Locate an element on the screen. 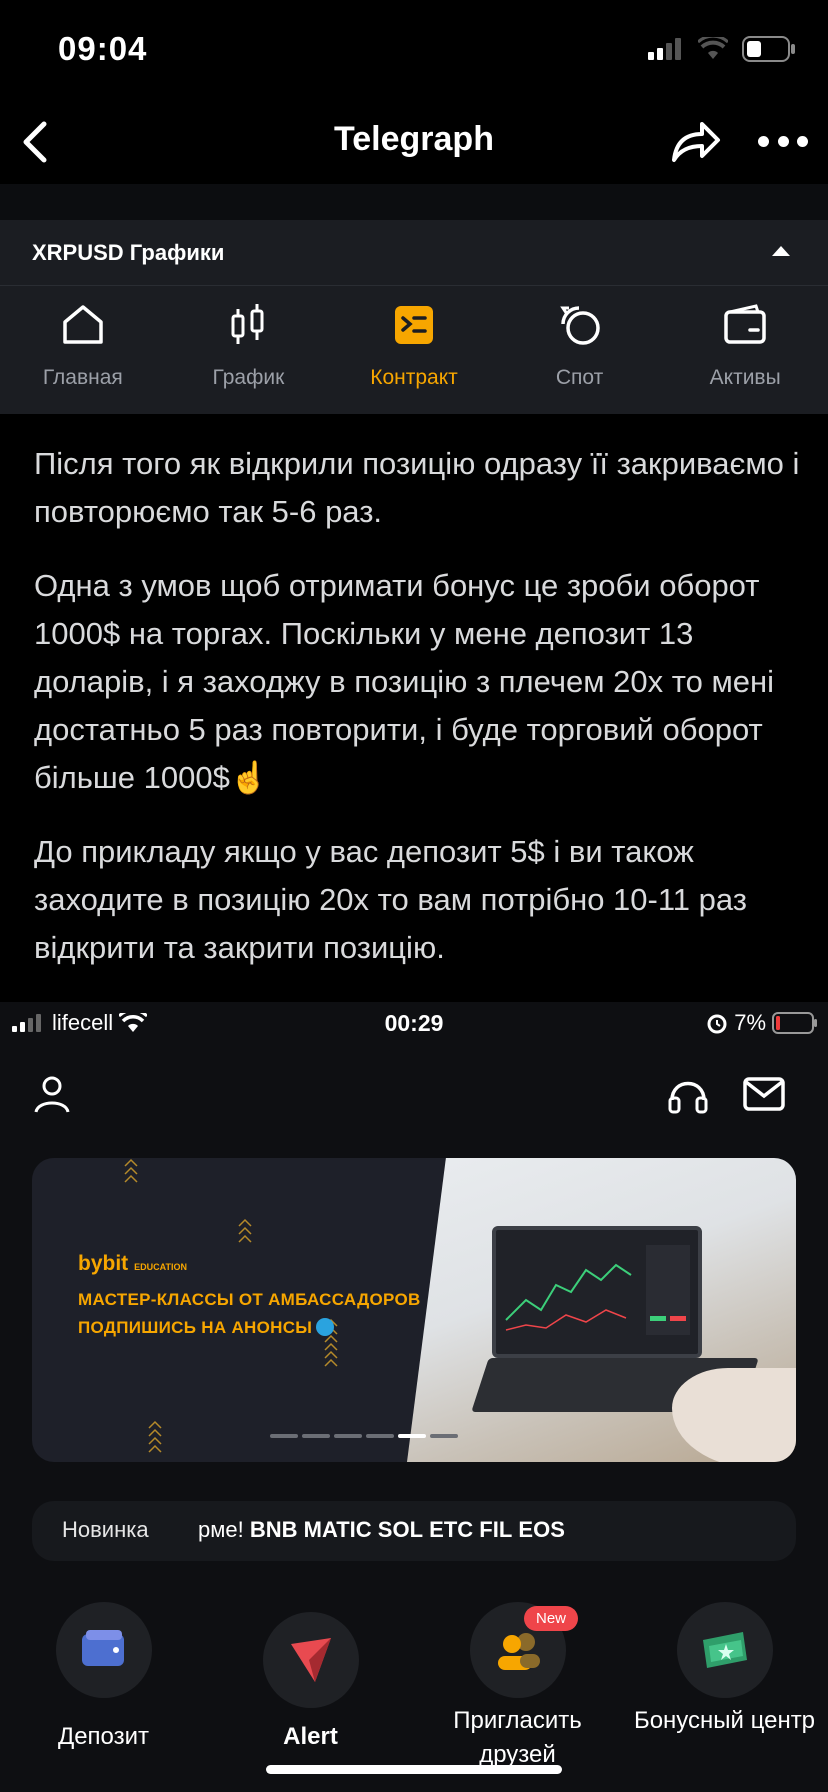 The height and width of the screenshot is (1792, 828). wifi-icon is located at coordinates (713, 48).